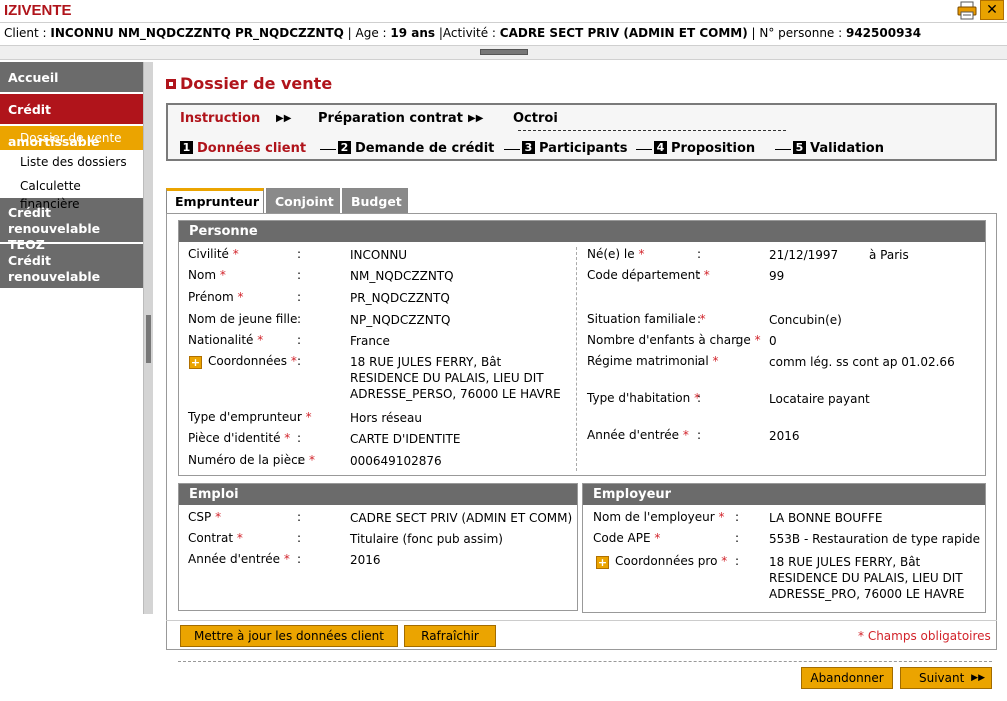 This screenshot has width=1007, height=701. Describe the element at coordinates (467, 33) in the screenshot. I see `activity-label: |Activité :` at that location.